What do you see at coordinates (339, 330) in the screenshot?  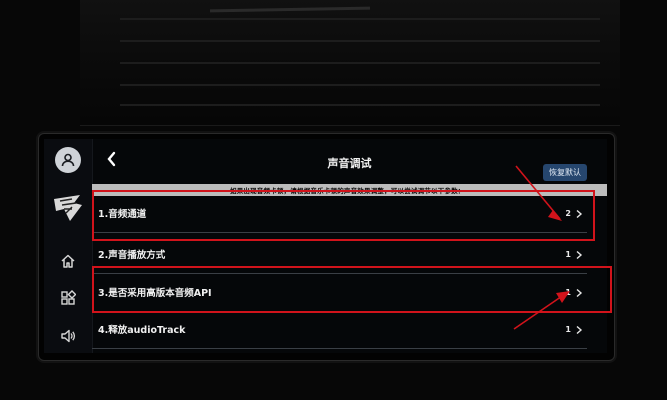 I see `setting-row-release-audiotrack: 4.释放audioTrack 1` at bounding box center [339, 330].